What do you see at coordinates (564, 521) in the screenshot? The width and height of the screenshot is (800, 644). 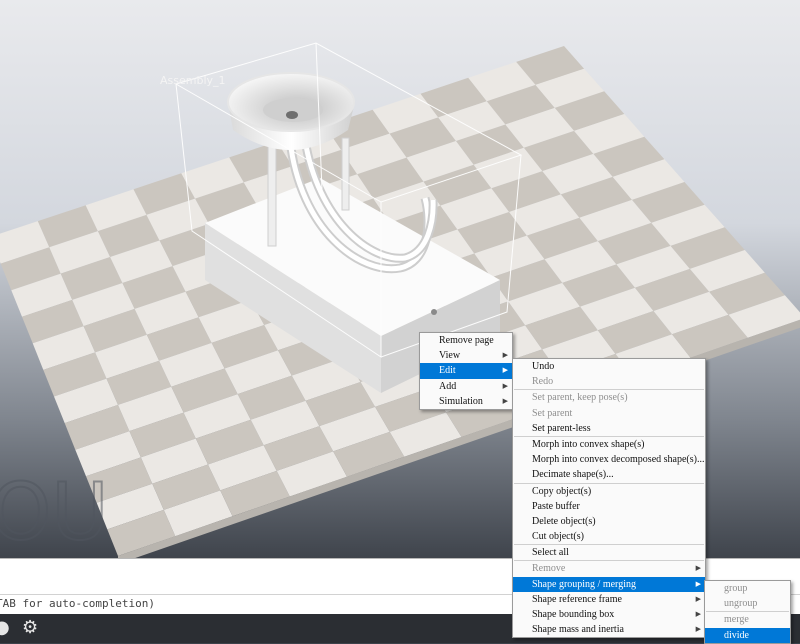 I see `menu-item-label: Delete object(s)` at bounding box center [564, 521].